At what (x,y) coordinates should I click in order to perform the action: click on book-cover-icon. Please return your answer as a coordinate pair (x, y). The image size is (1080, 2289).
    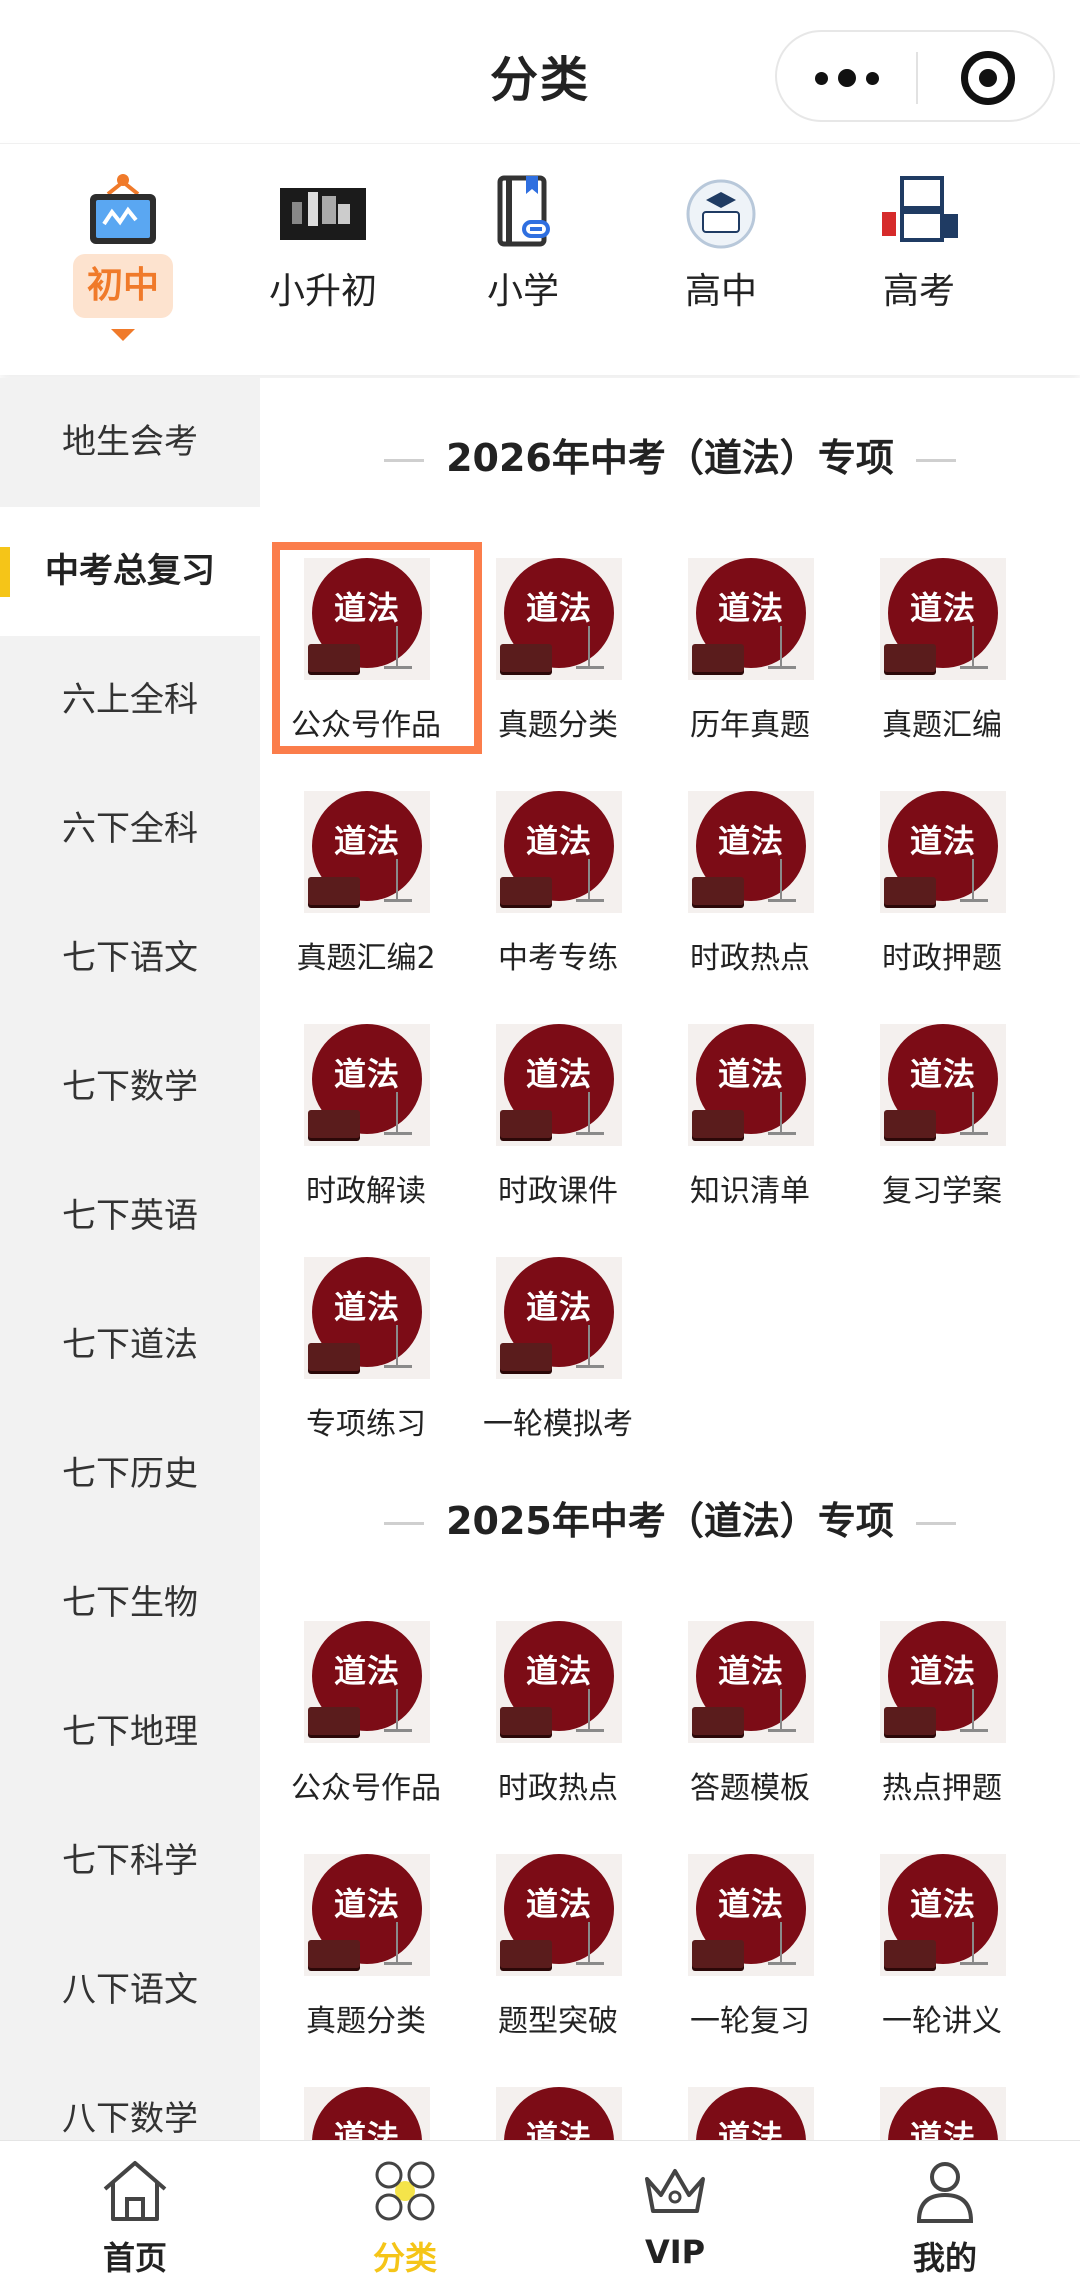
    Looking at the image, I should click on (323, 214).